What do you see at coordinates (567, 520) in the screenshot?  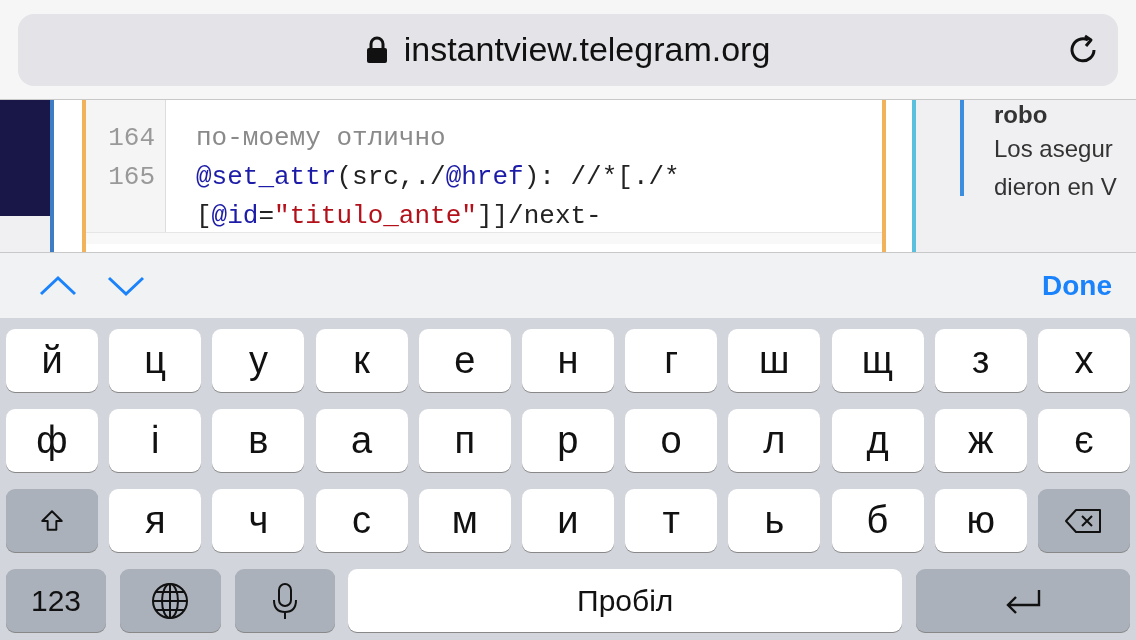 I see `letter-key: и` at bounding box center [567, 520].